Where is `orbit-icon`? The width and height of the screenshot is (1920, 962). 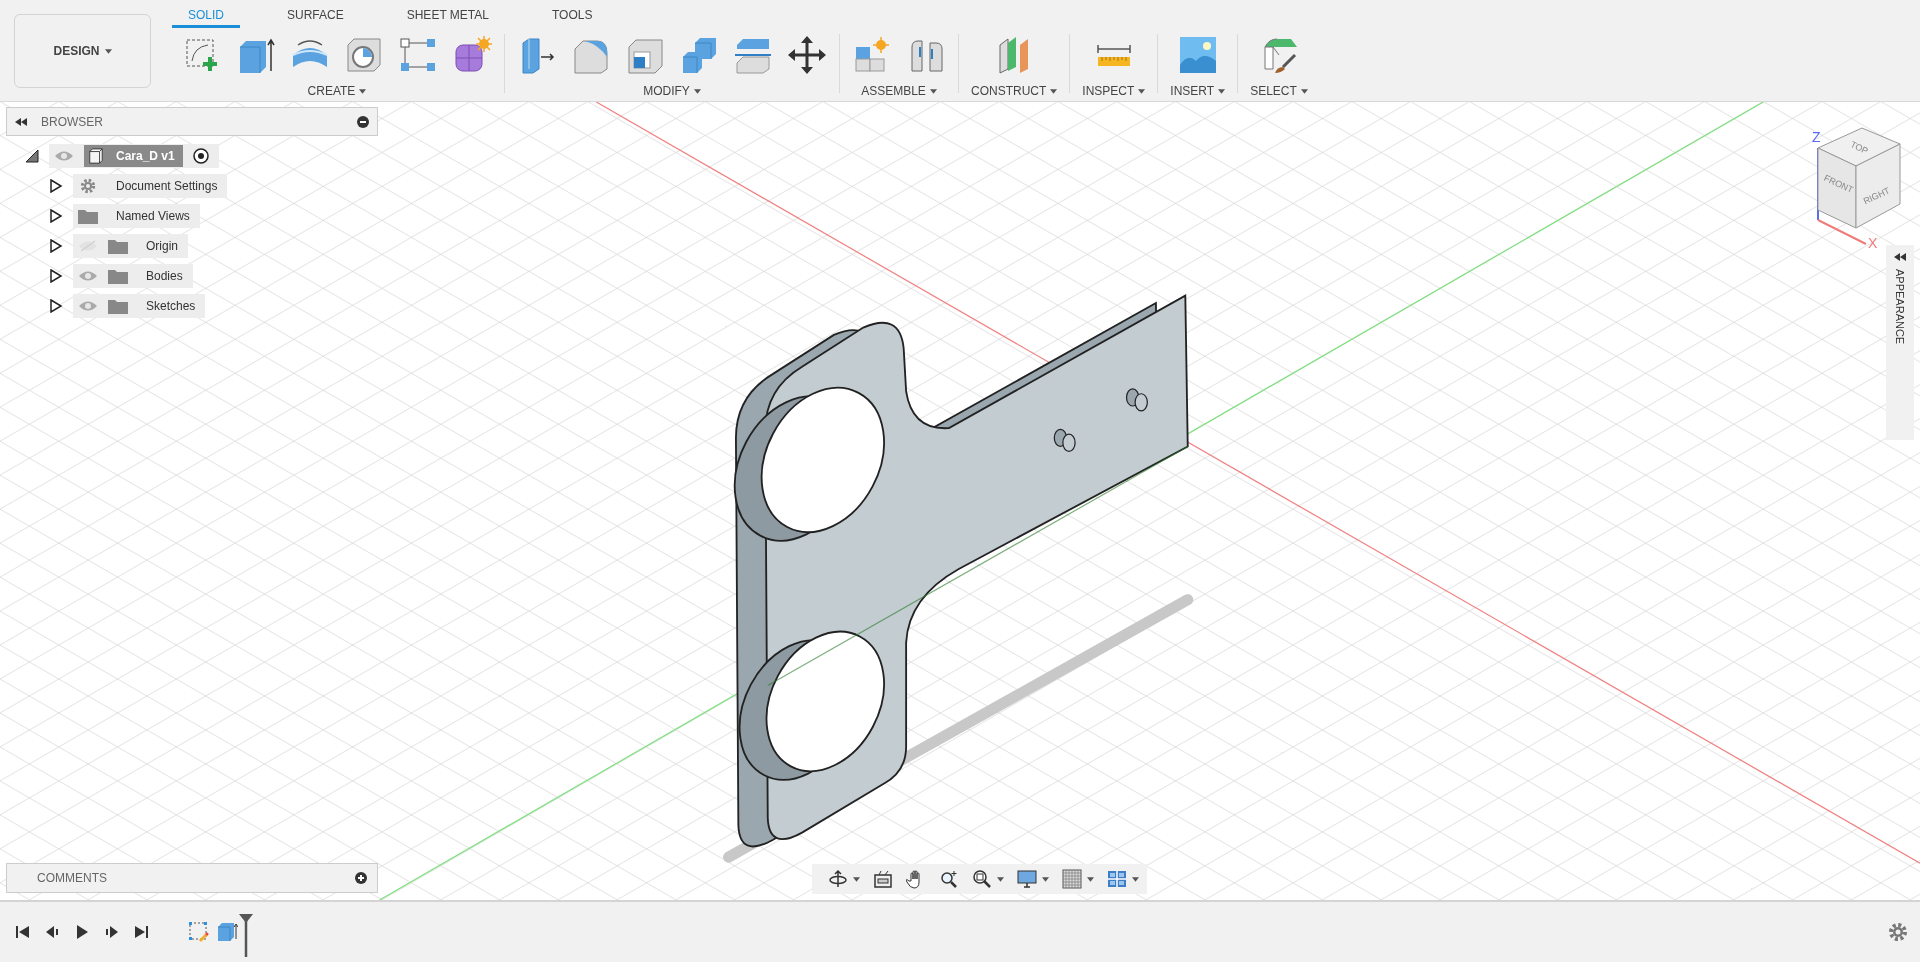 orbit-icon is located at coordinates (838, 879).